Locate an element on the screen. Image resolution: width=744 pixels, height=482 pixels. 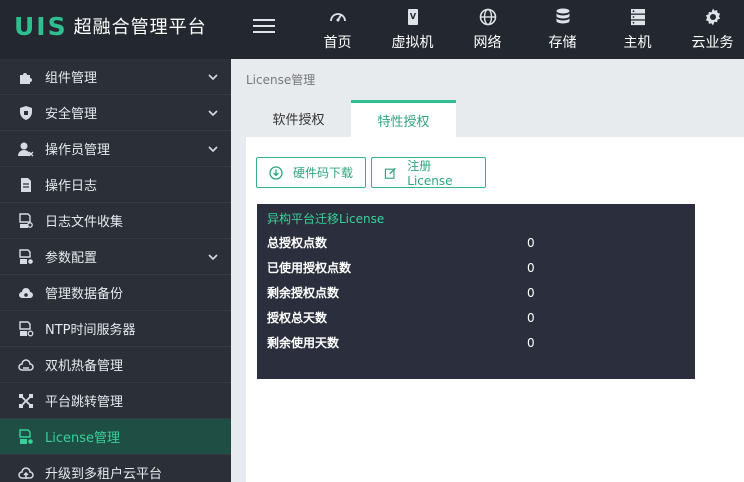
sidebar-item-ha: 双机热备管理 is located at coordinates (115, 365).